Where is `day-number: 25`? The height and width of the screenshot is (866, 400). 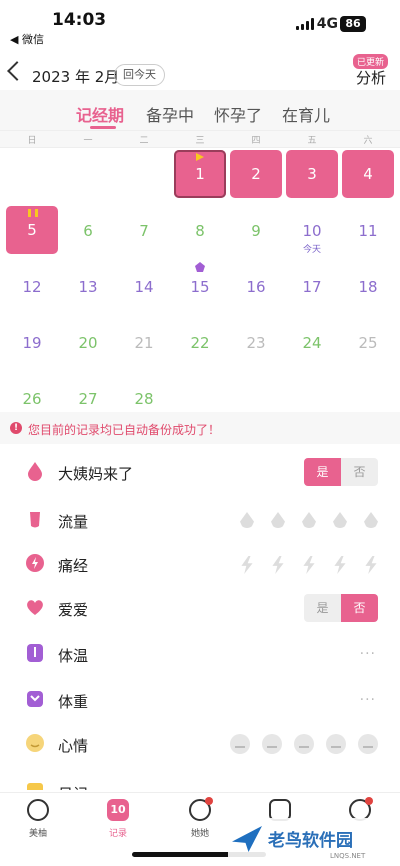
day-number: 25 is located at coordinates (368, 343).